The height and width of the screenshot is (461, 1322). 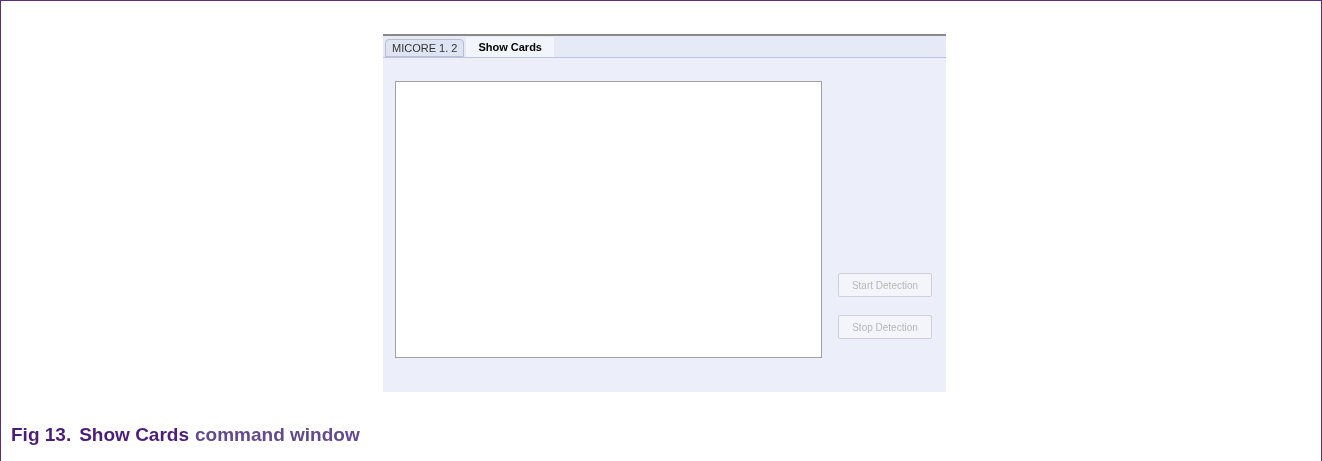 What do you see at coordinates (134, 435) in the screenshot?
I see `caption-title-emphasis: Show Cards` at bounding box center [134, 435].